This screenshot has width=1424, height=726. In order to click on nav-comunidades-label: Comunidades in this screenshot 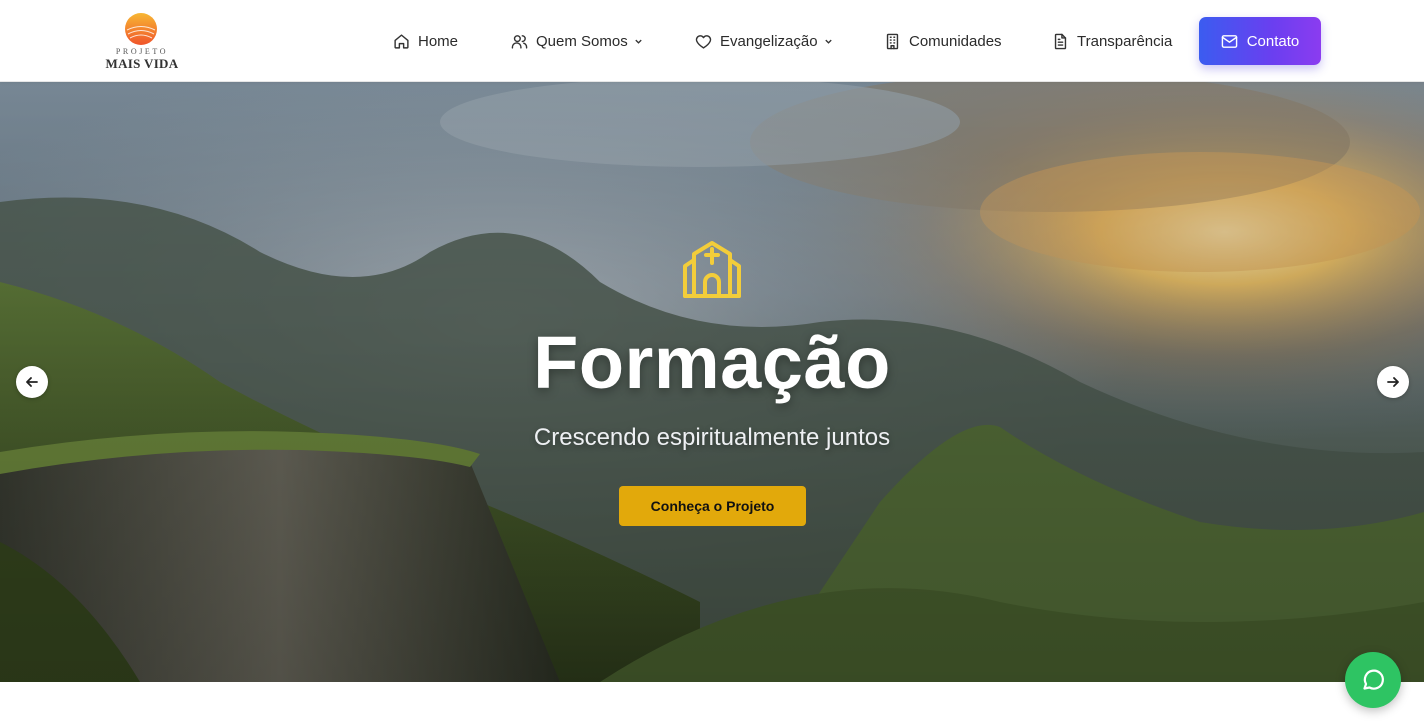, I will do `click(955, 41)`.